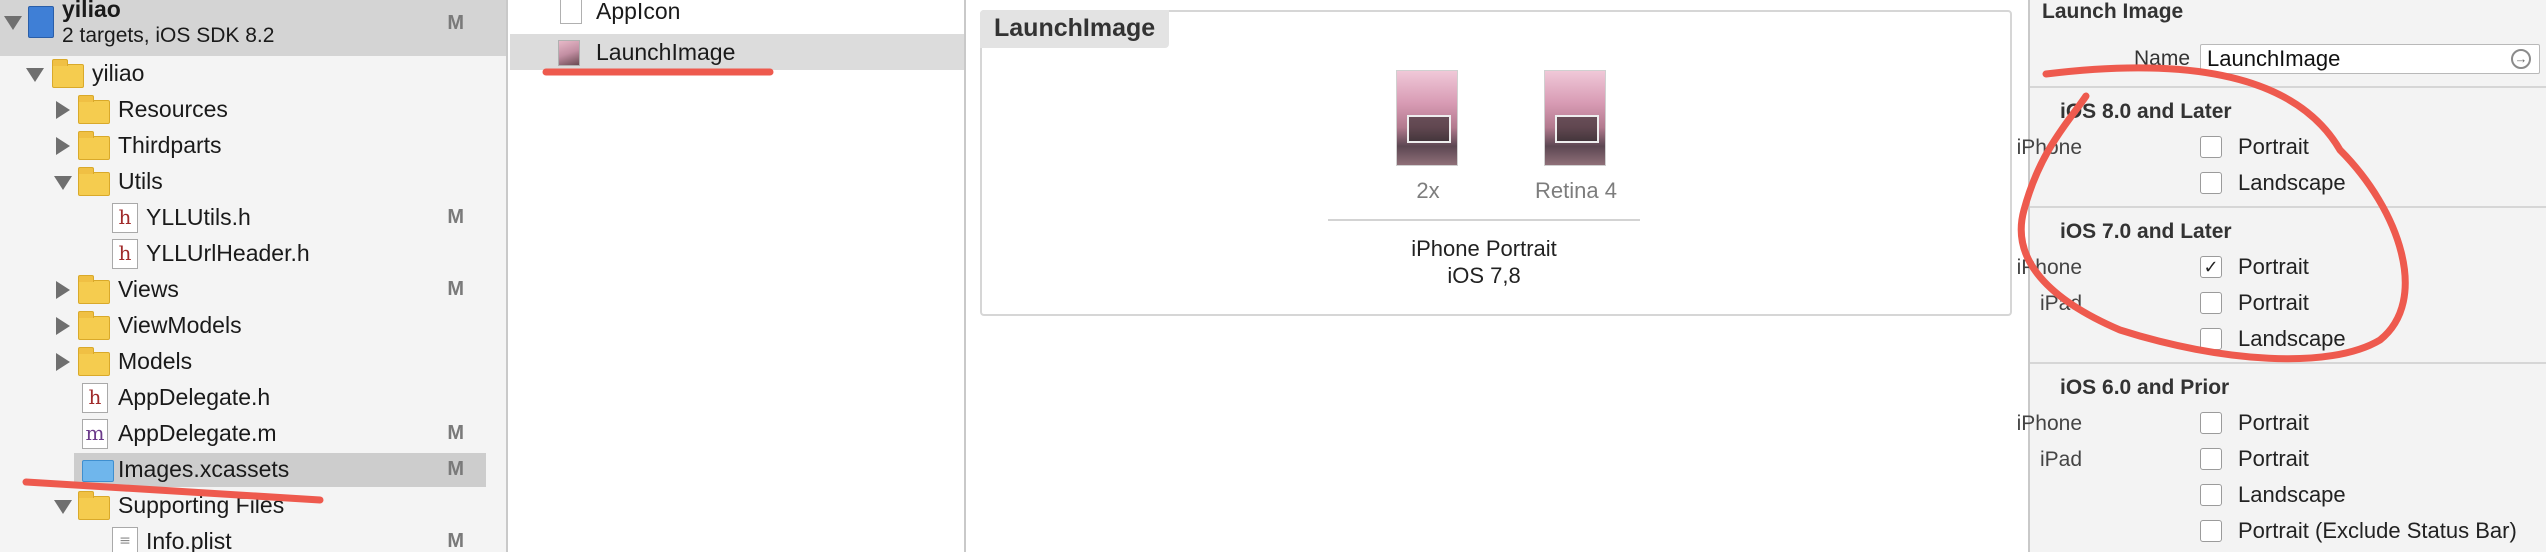  I want to click on asset-item-label: LaunchImage, so click(666, 52).